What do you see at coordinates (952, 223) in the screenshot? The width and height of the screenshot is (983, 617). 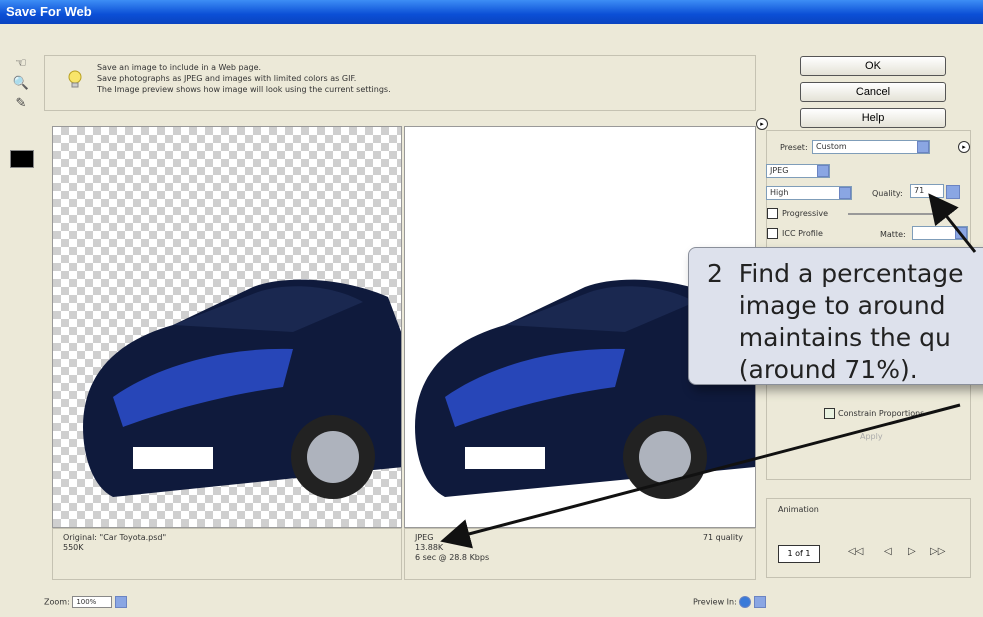 I see `arrow-to-quality` at bounding box center [952, 223].